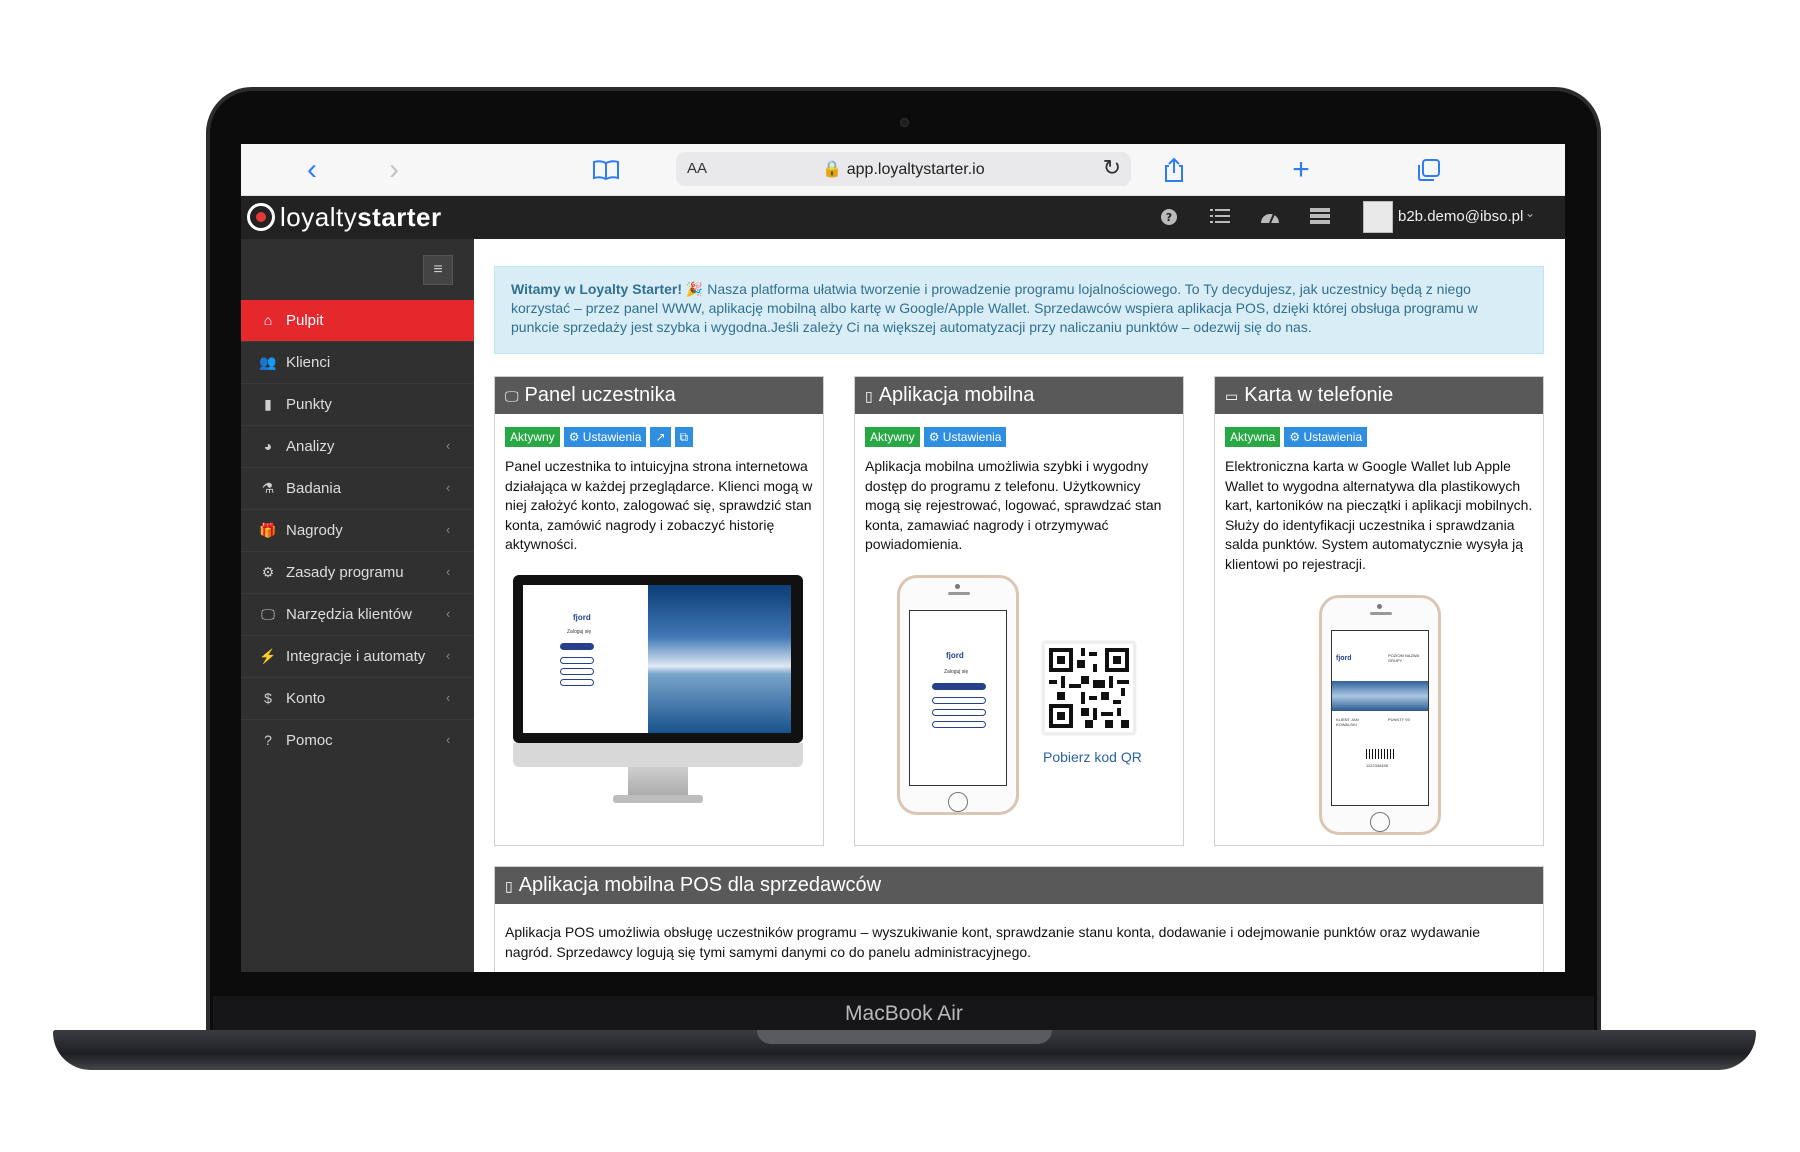 The height and width of the screenshot is (1152, 1800). Describe the element at coordinates (309, 404) in the screenshot. I see `sidebar-item-label: Punkty` at that location.